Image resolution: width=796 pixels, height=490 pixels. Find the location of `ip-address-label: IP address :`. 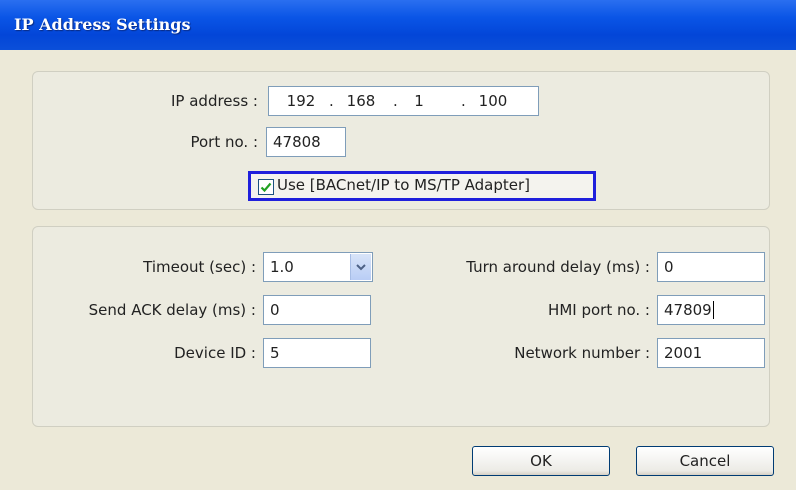

ip-address-label: IP address : is located at coordinates (214, 101).